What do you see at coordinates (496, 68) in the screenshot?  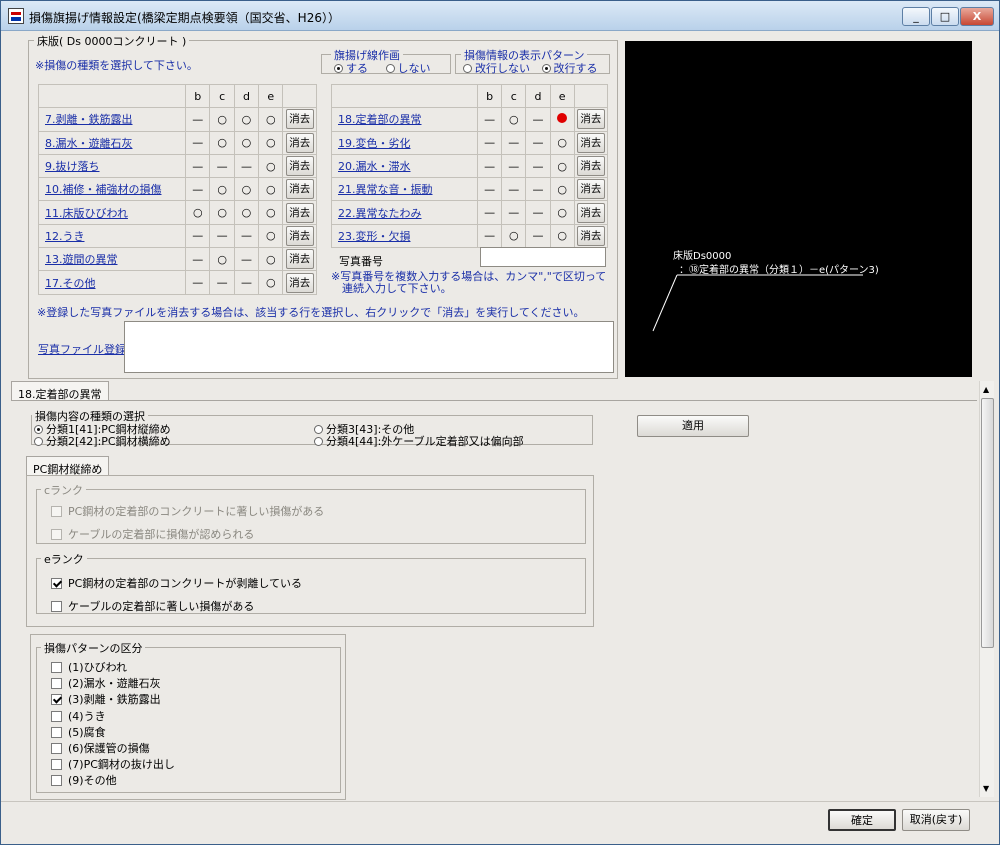 I see `pattern-no-break: 改行しない` at bounding box center [496, 68].